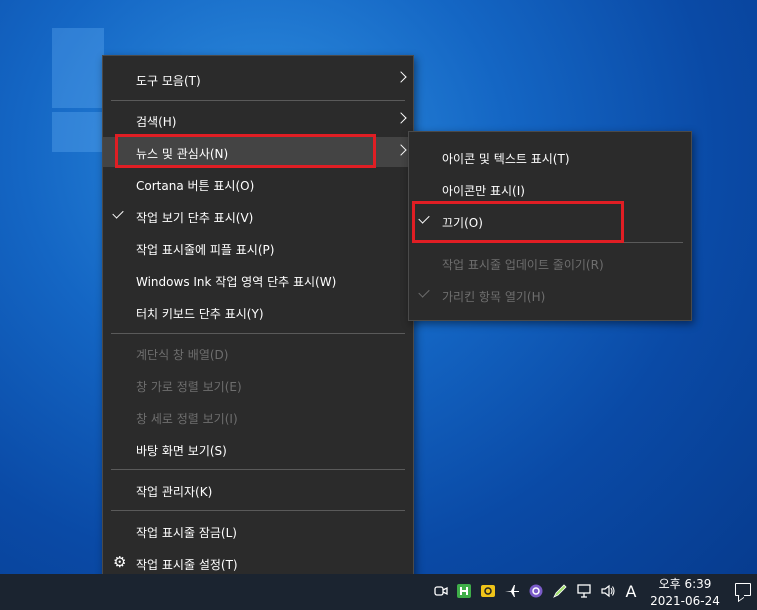 This screenshot has height=610, width=757. Describe the element at coordinates (518, 222) in the screenshot. I see `annotation-highlight-turn-off` at that location.